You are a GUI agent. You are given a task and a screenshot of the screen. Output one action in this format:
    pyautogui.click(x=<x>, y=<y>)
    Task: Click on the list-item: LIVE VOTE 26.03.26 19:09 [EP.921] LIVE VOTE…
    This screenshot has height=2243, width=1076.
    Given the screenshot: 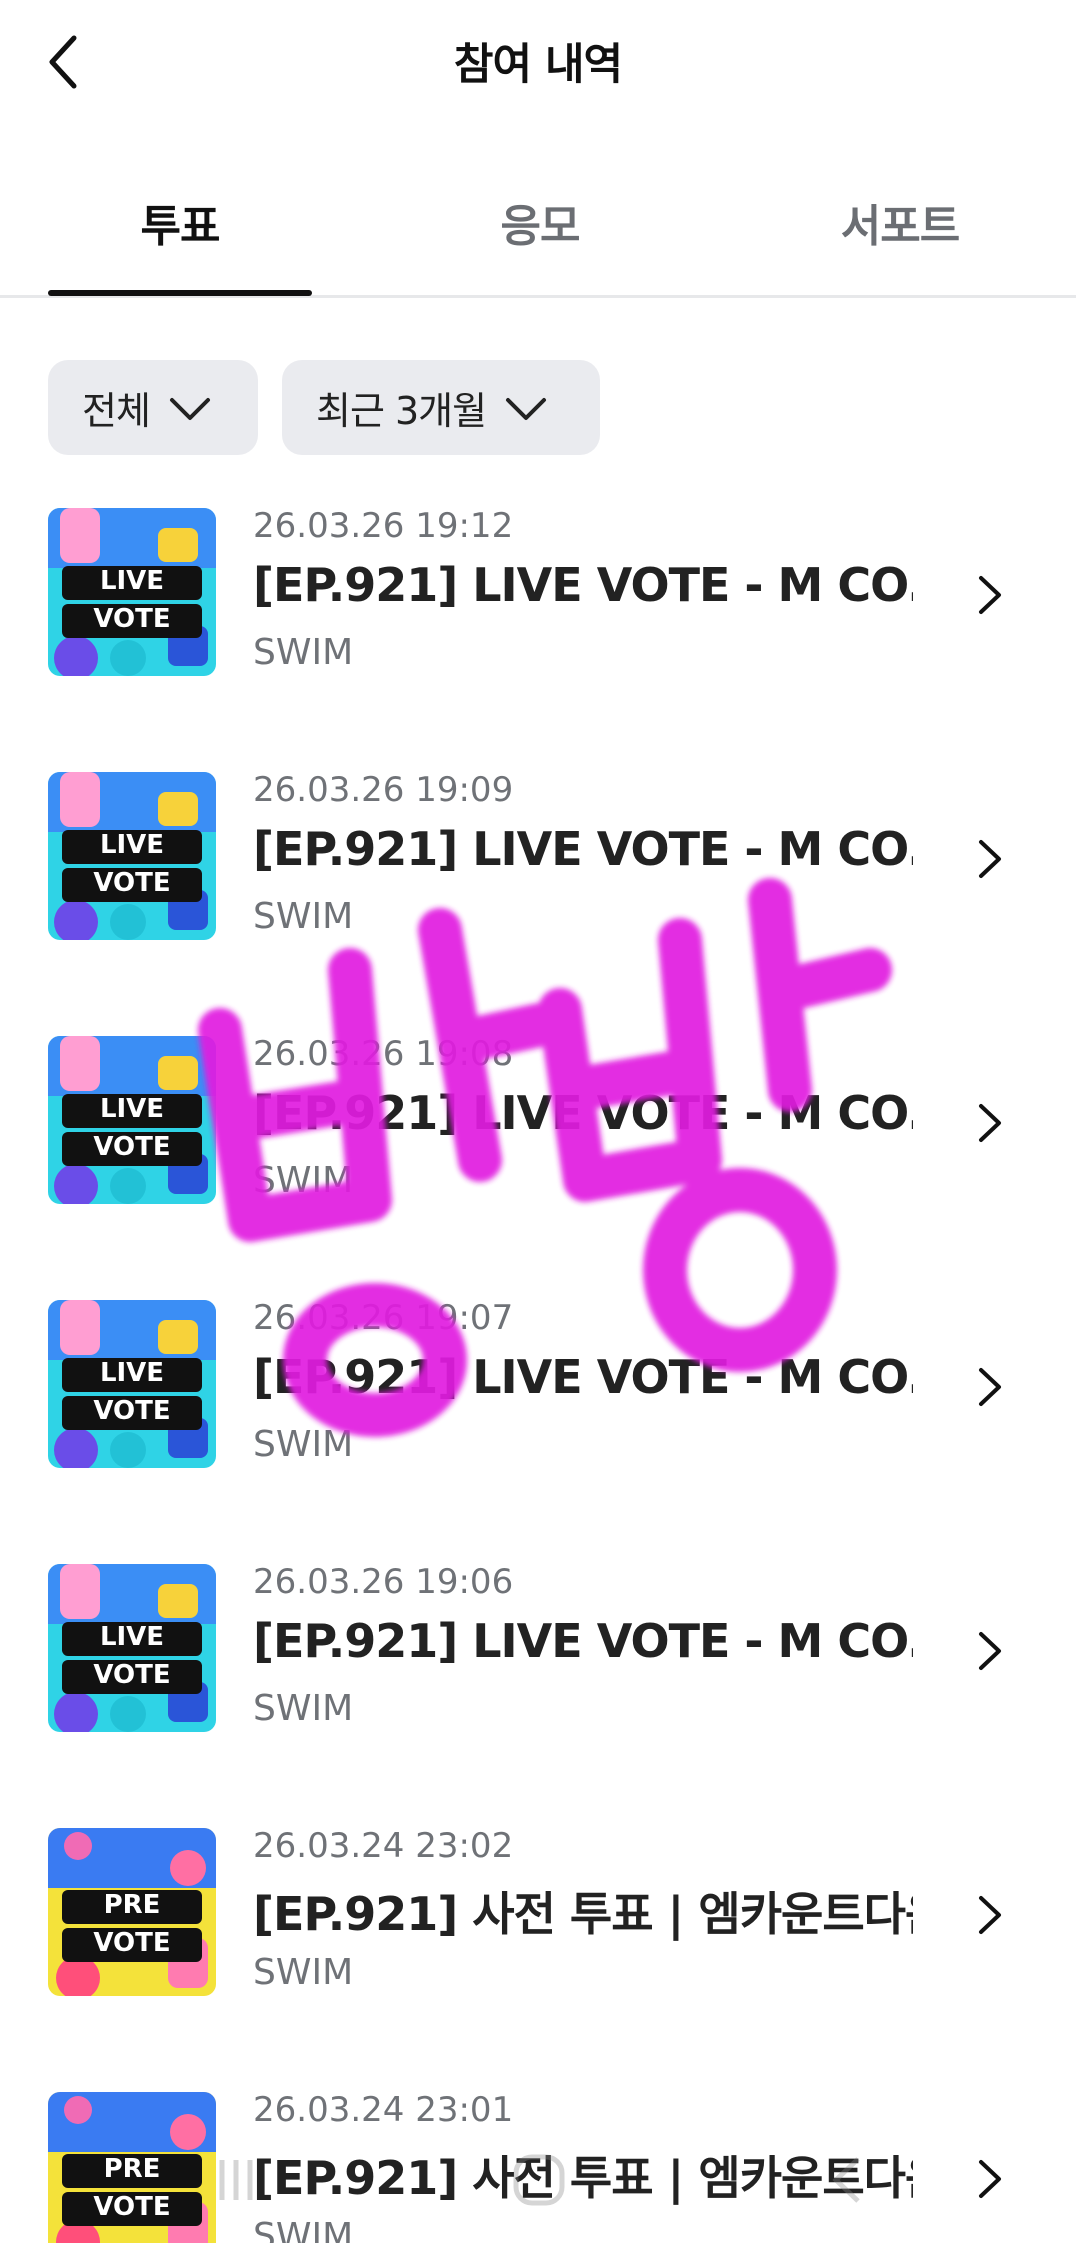 What is the action you would take?
    pyautogui.click(x=538, y=874)
    